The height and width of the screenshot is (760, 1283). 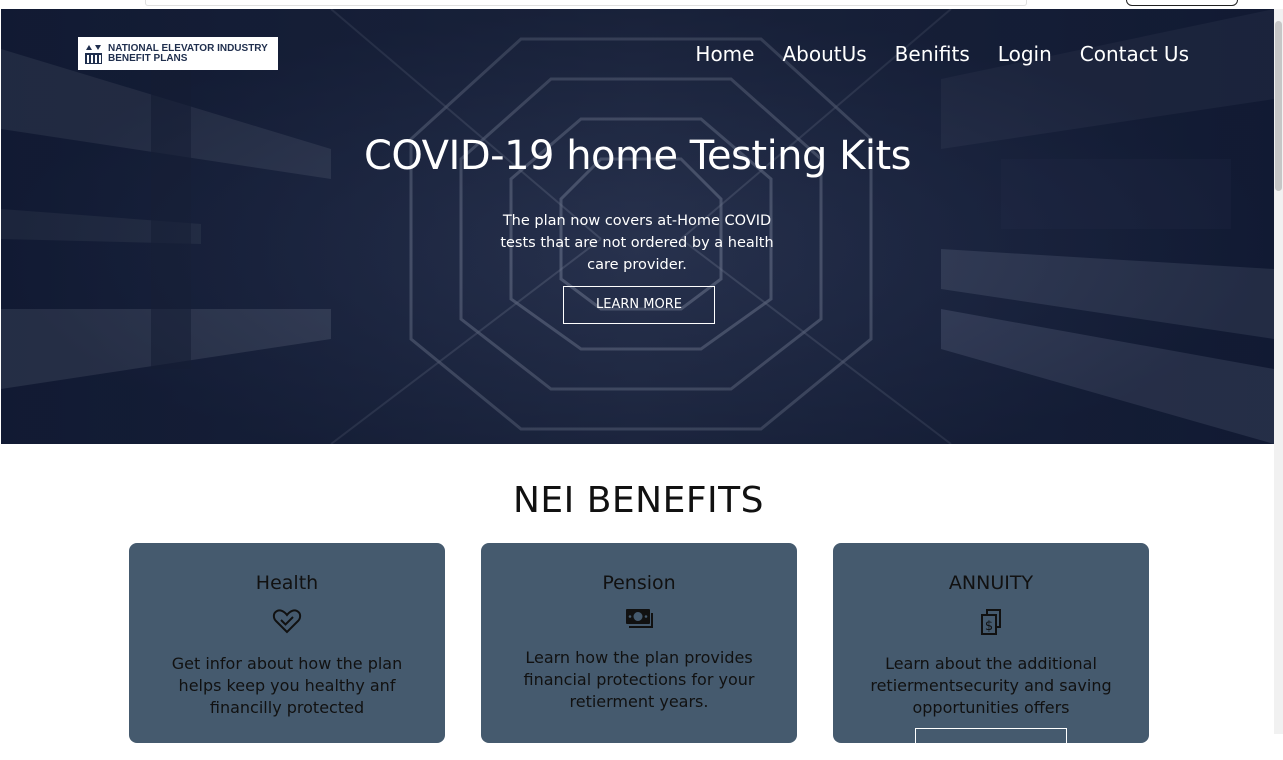 I want to click on address-bar-edge, so click(x=586, y=3).